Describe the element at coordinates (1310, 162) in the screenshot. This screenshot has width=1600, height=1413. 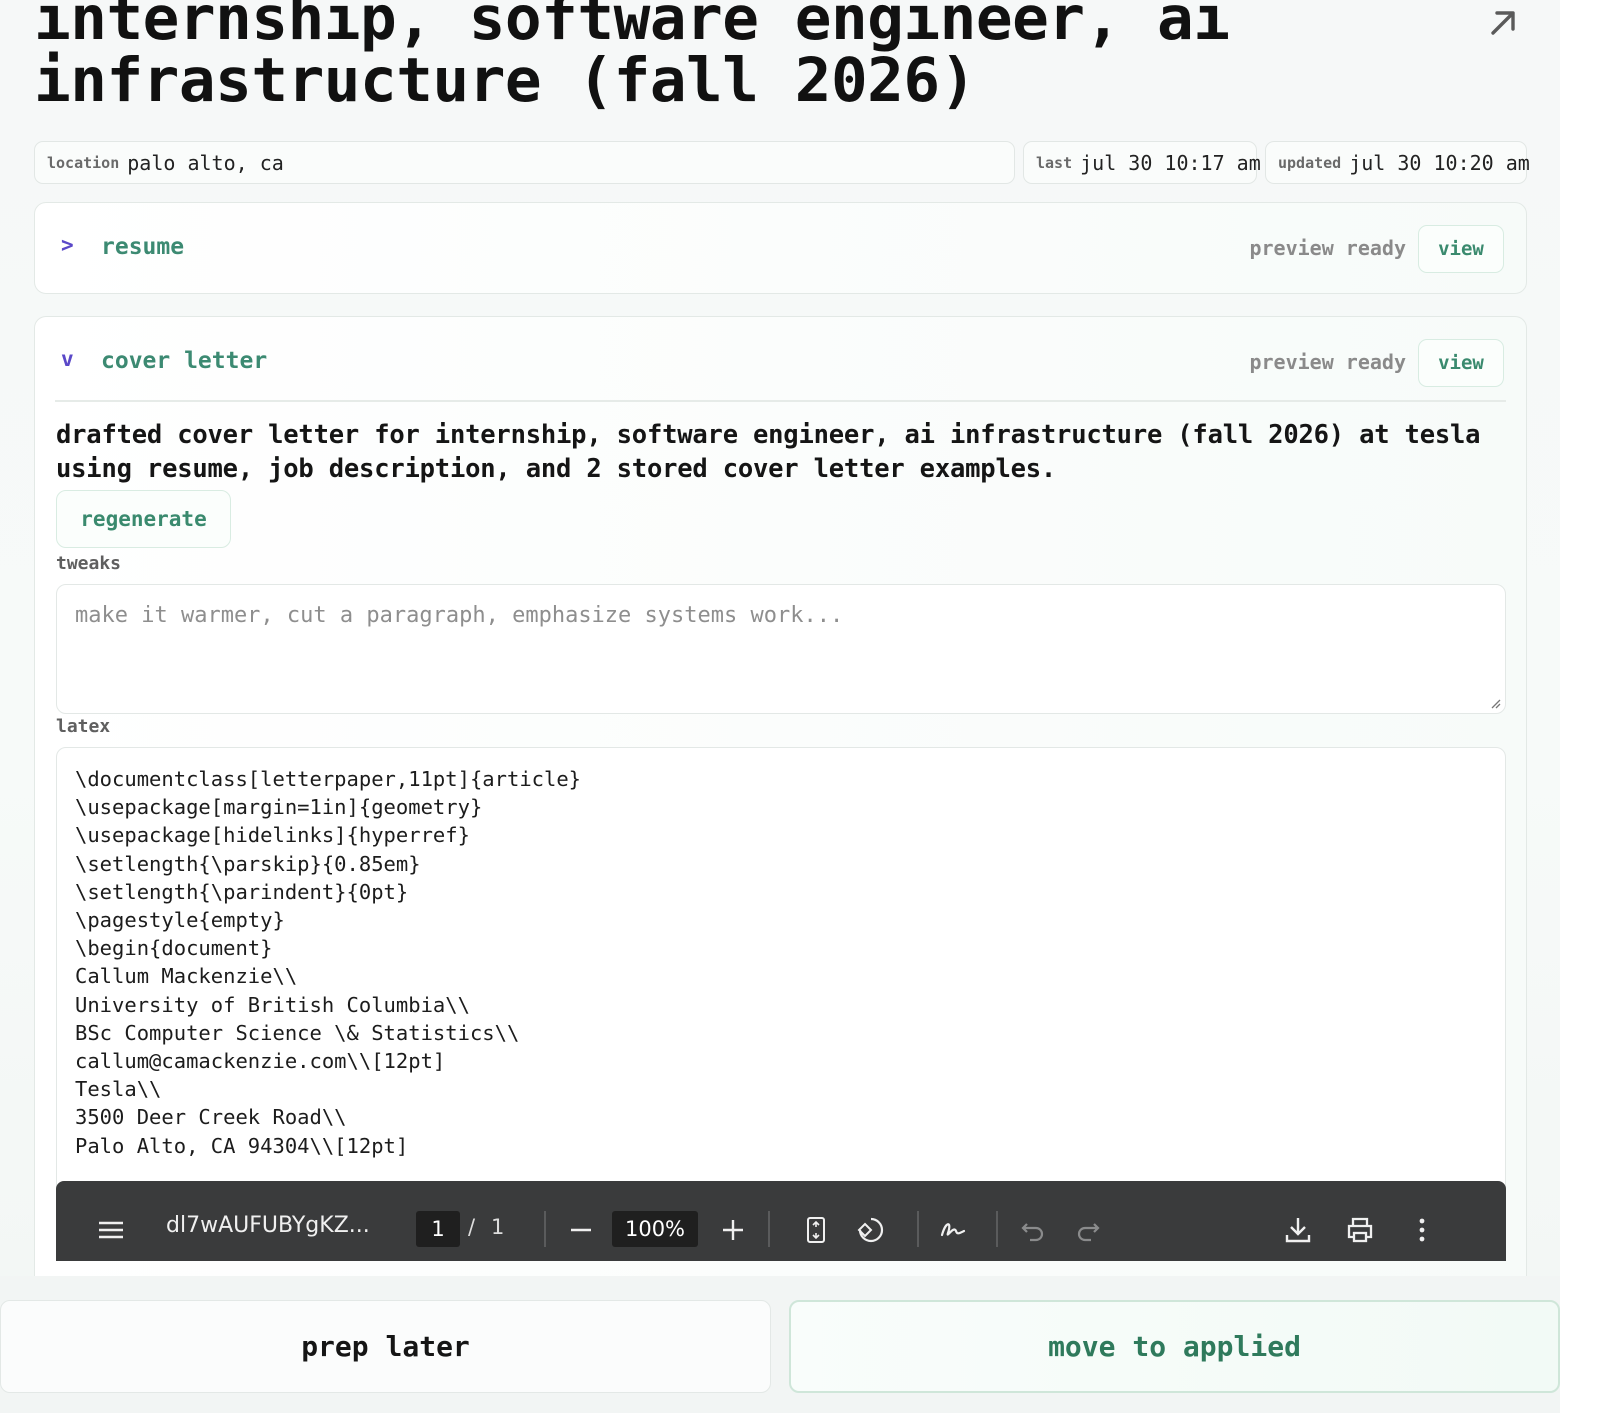
I see `updated-key: updated` at that location.